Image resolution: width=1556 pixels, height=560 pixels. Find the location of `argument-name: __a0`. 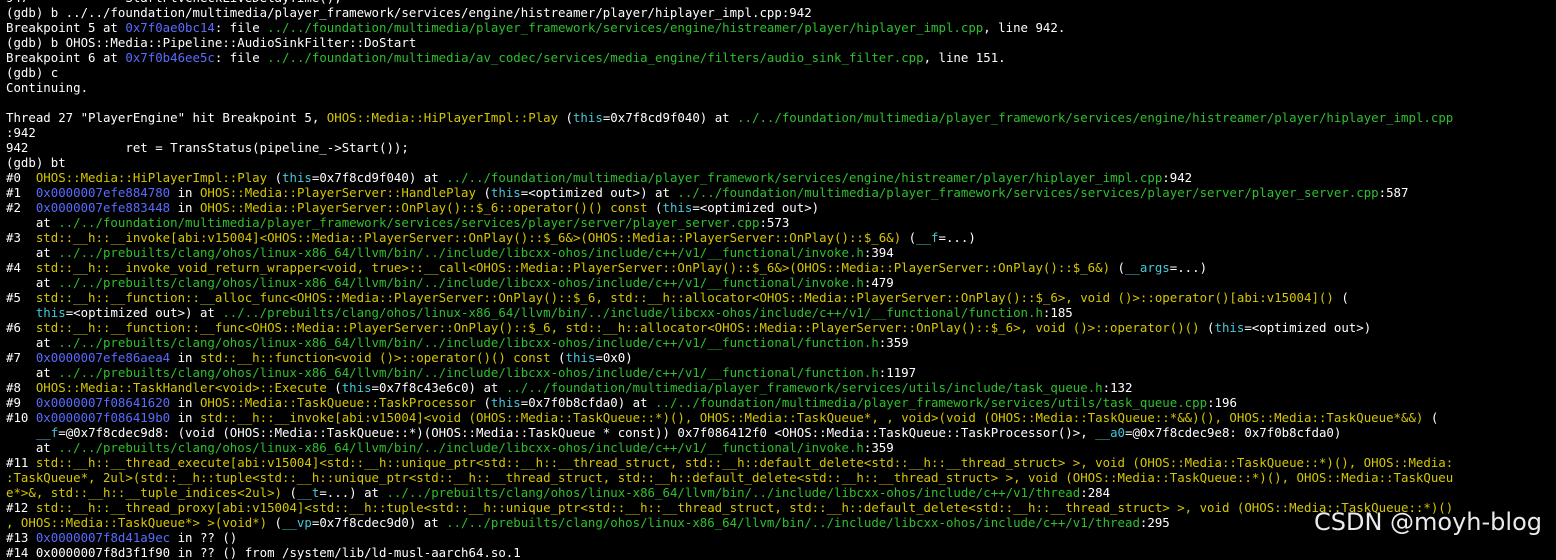

argument-name: __a0 is located at coordinates (1110, 432).